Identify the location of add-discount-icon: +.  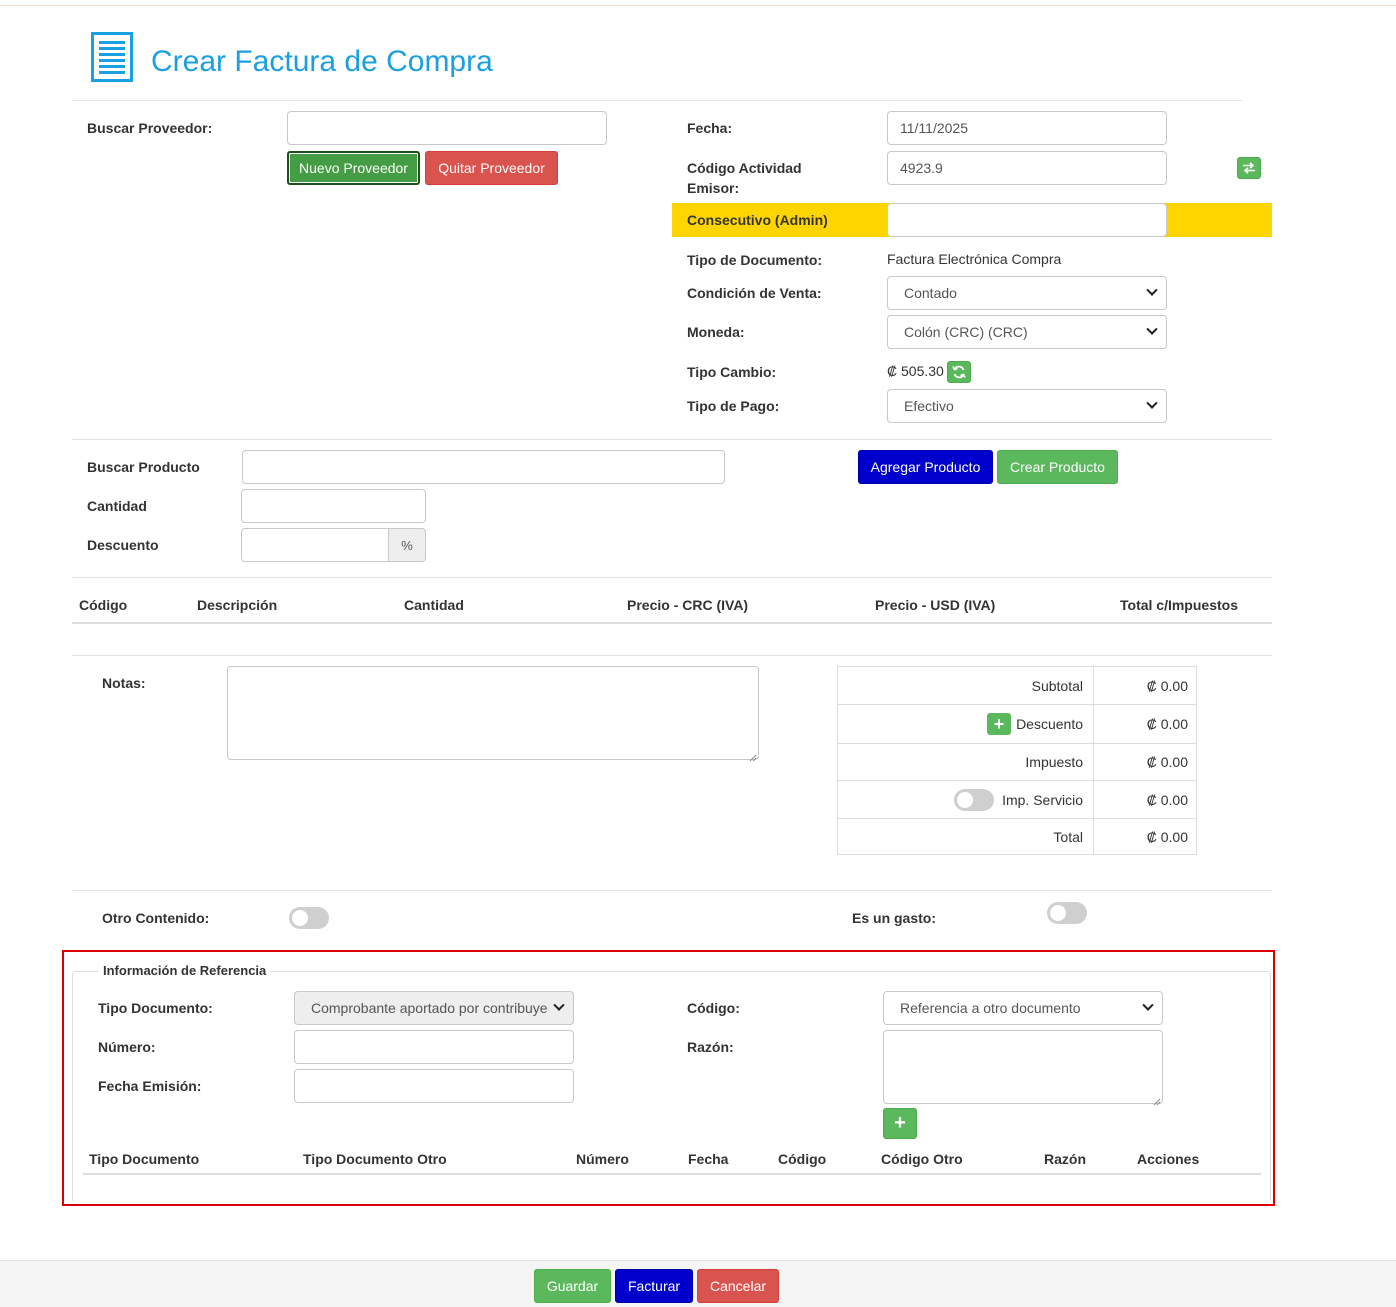
(999, 724).